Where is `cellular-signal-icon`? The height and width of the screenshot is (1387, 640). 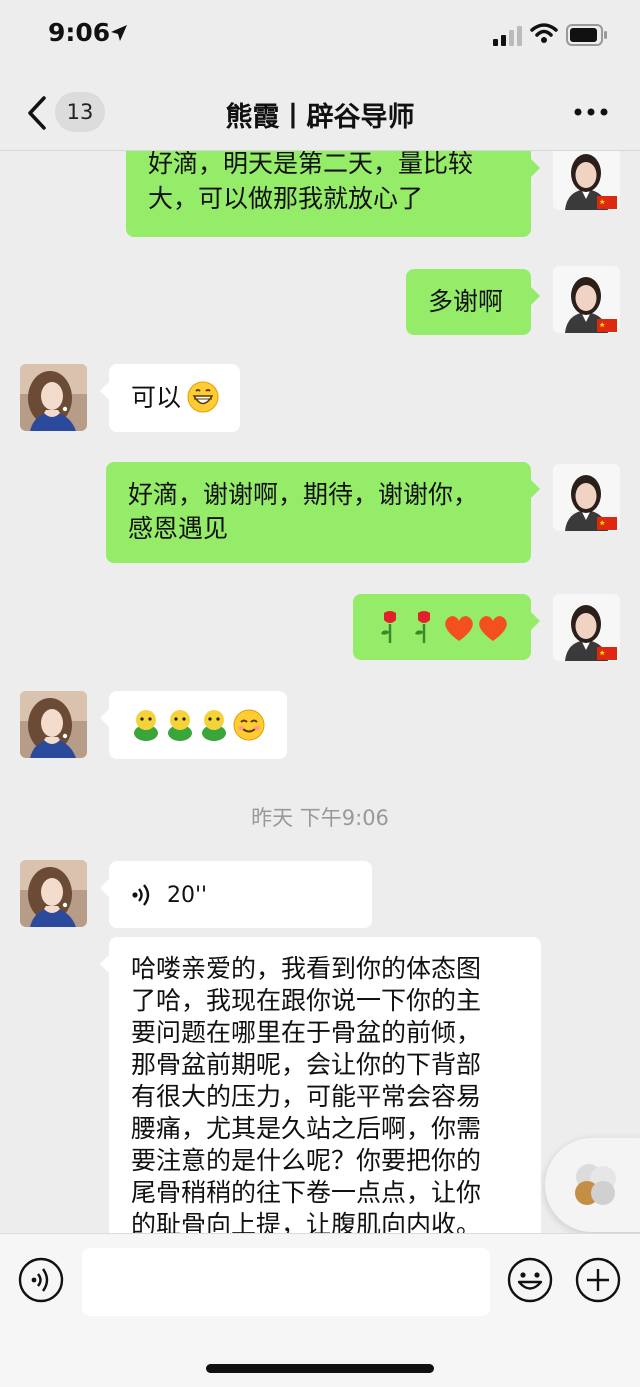 cellular-signal-icon is located at coordinates (507, 36).